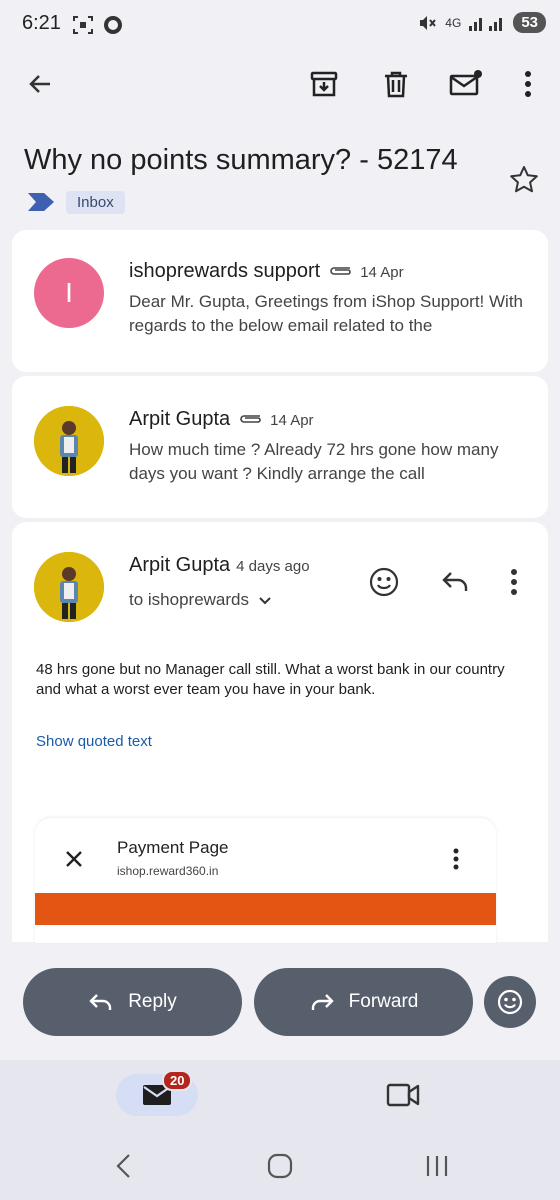 This screenshot has height=1200, width=560. I want to click on reply-label: Reply, so click(152, 1001).